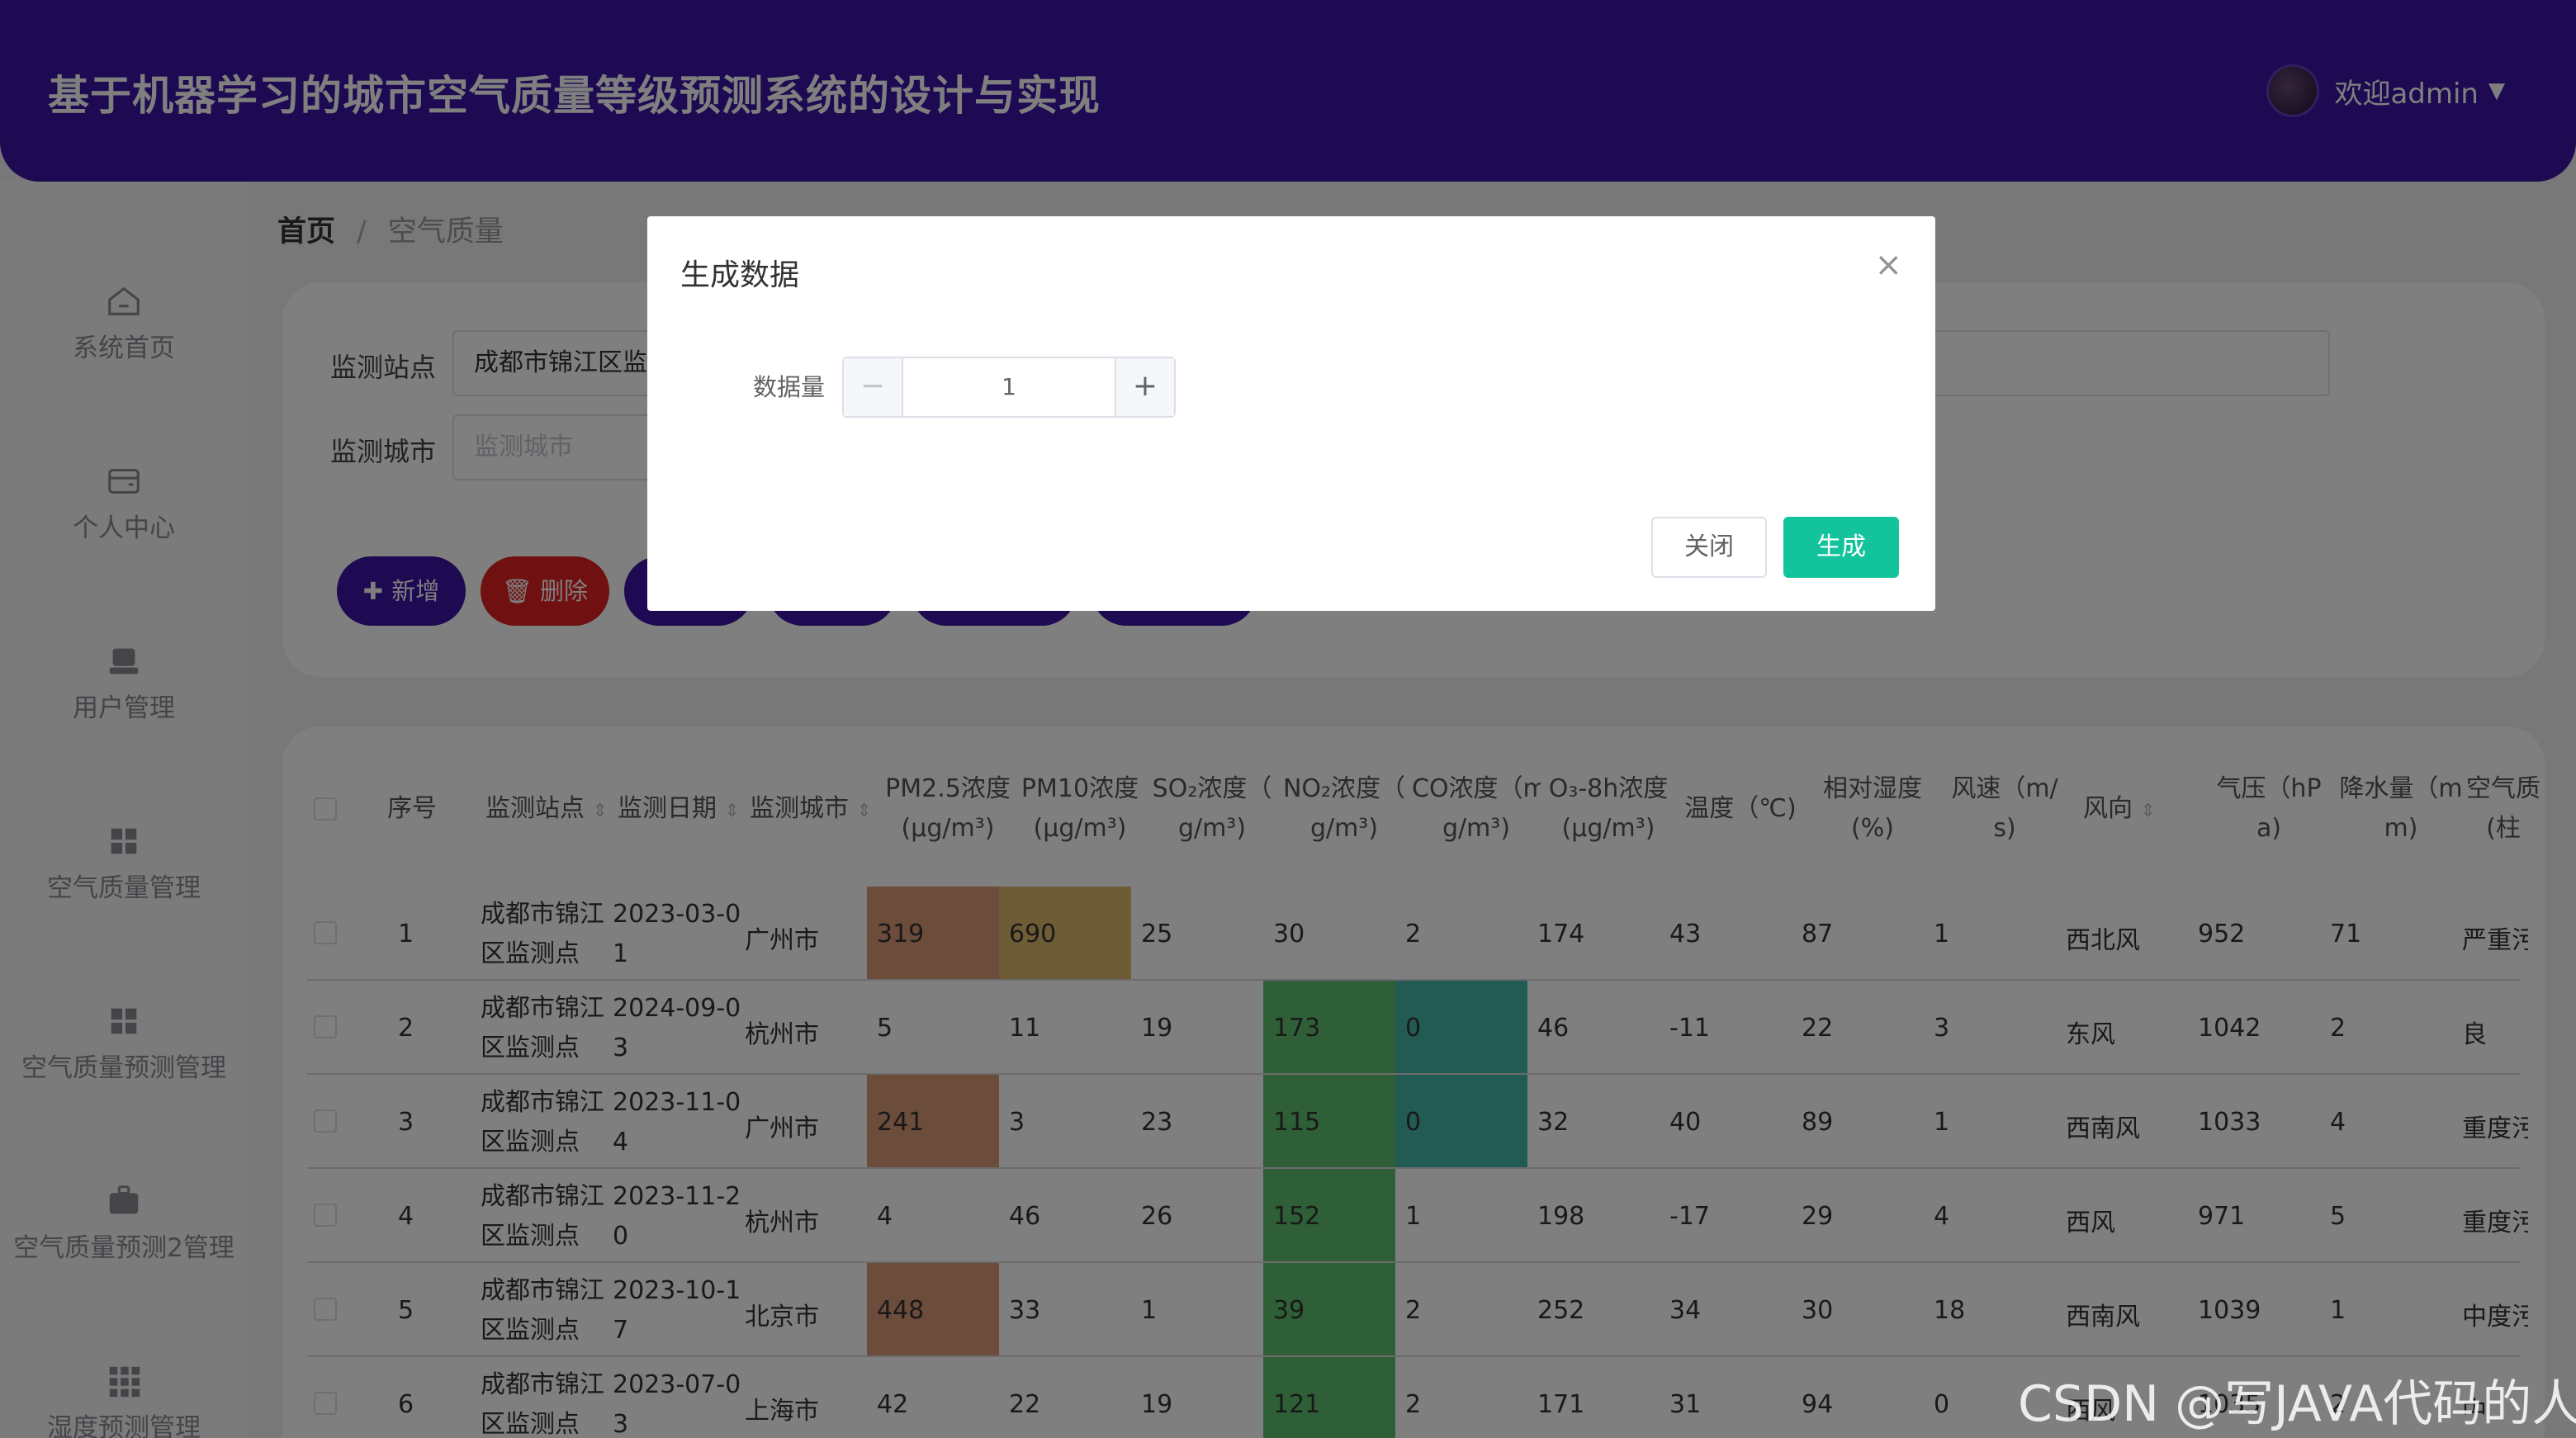  What do you see at coordinates (1841, 547) in the screenshot?
I see `generate-button: 生成` at bounding box center [1841, 547].